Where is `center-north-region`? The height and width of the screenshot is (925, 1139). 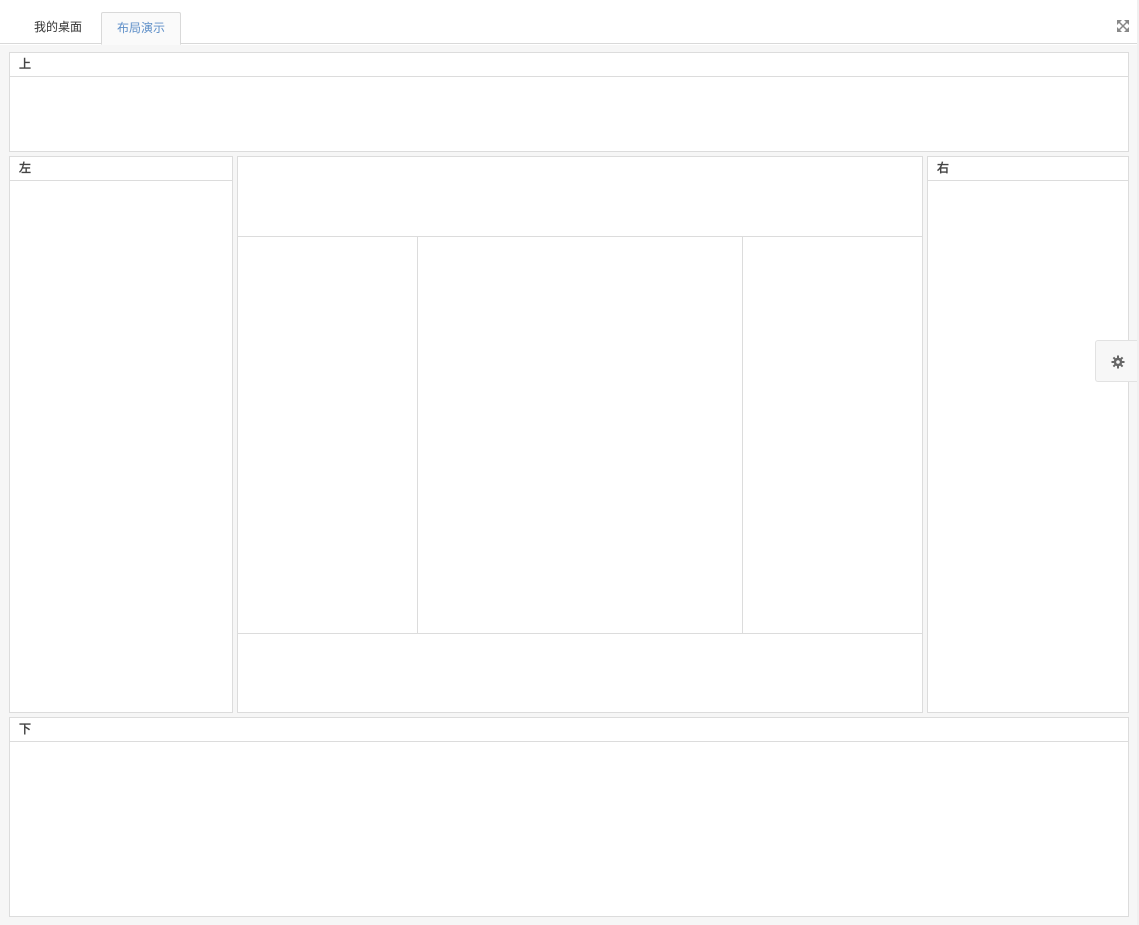
center-north-region is located at coordinates (580, 197).